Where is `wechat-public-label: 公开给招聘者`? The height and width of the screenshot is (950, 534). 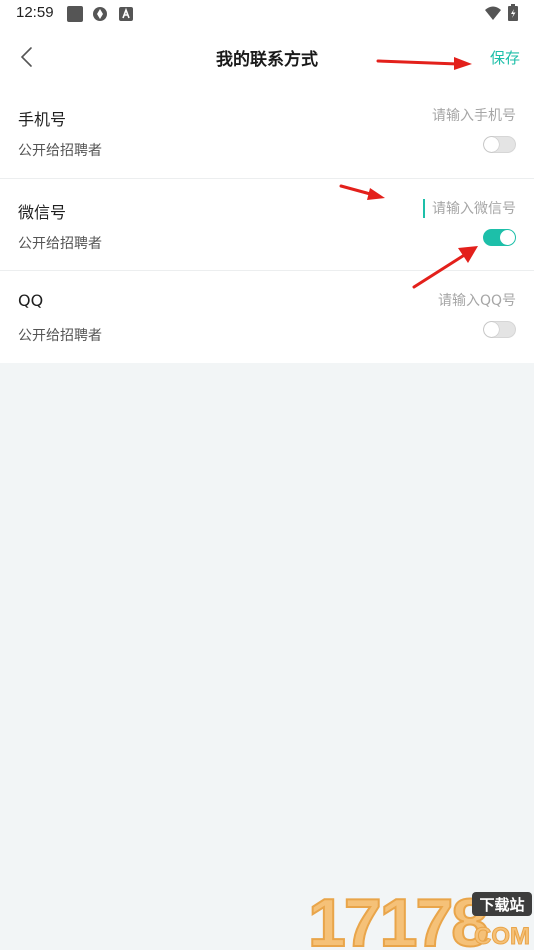
wechat-public-label: 公开给招聘者 is located at coordinates (60, 244).